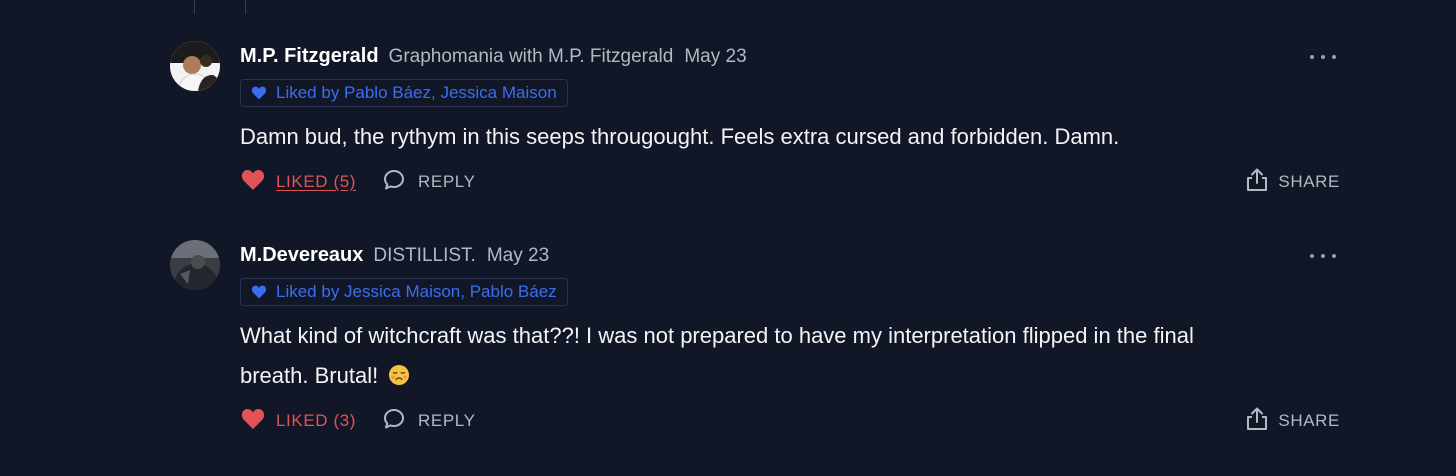 The image size is (1456, 476). I want to click on comment-text-line: breath. Brutal!, so click(309, 375).